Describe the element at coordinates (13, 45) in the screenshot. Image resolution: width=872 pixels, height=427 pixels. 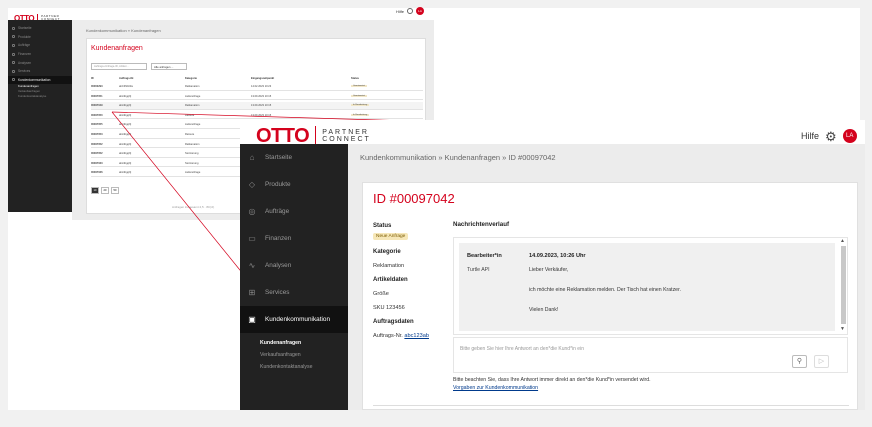
I see `cart-icon` at that location.